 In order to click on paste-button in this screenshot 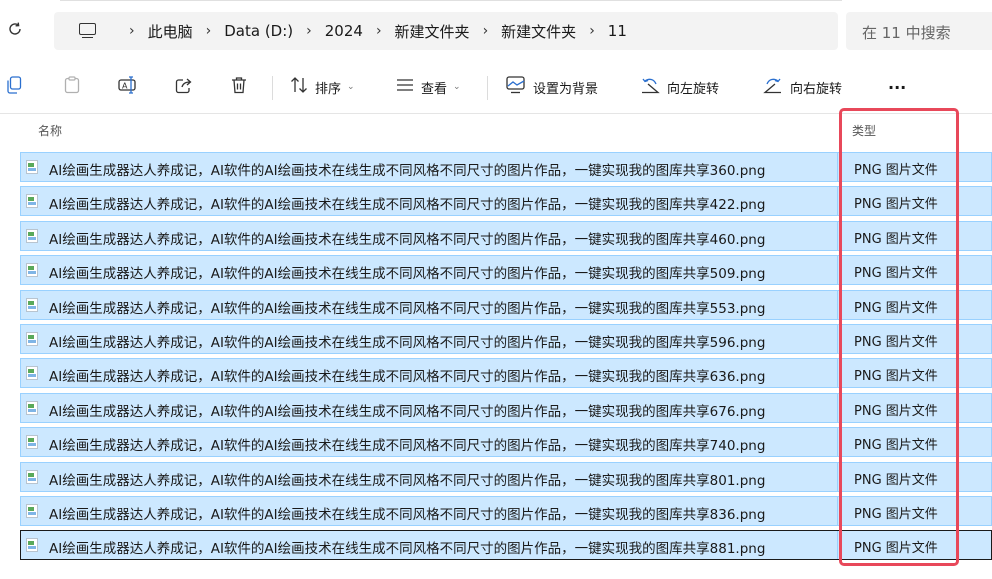, I will do `click(72, 87)`.